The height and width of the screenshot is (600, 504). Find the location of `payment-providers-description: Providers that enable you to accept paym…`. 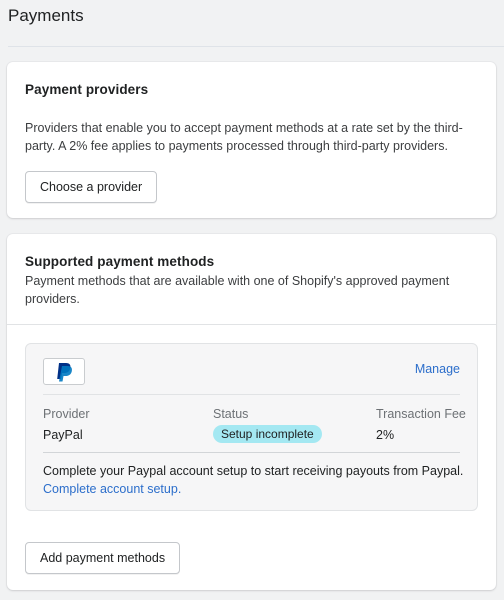

payment-providers-description: Providers that enable you to accept paym… is located at coordinates (244, 137).